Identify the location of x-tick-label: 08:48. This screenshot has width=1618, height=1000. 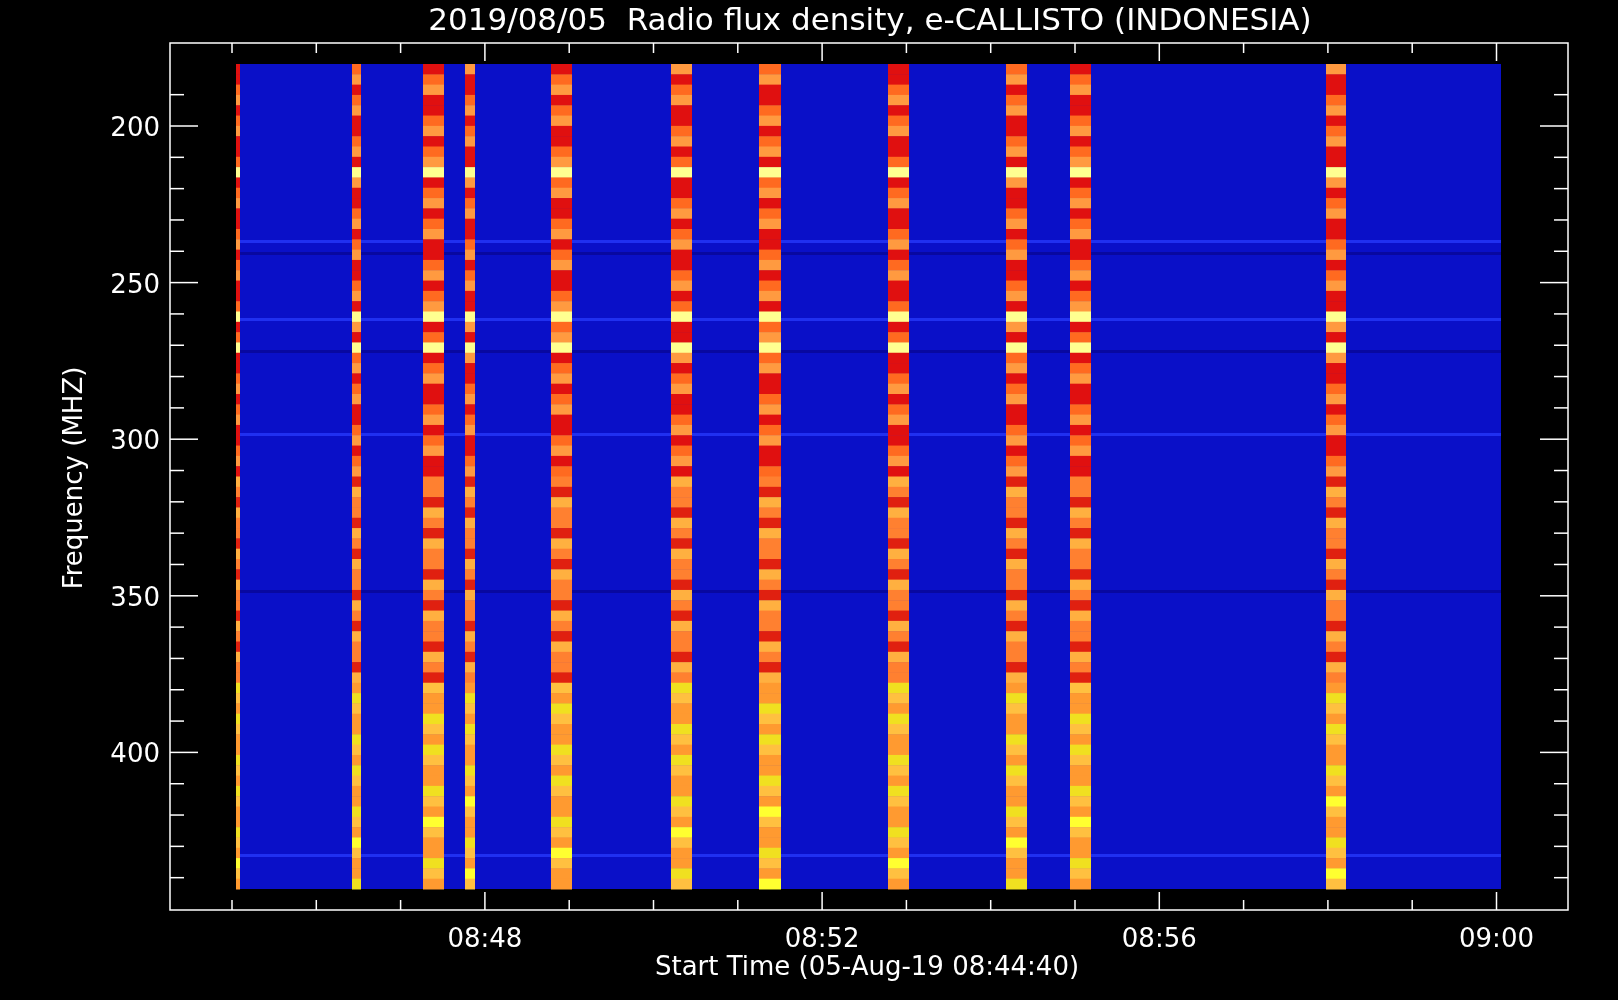
(485, 938).